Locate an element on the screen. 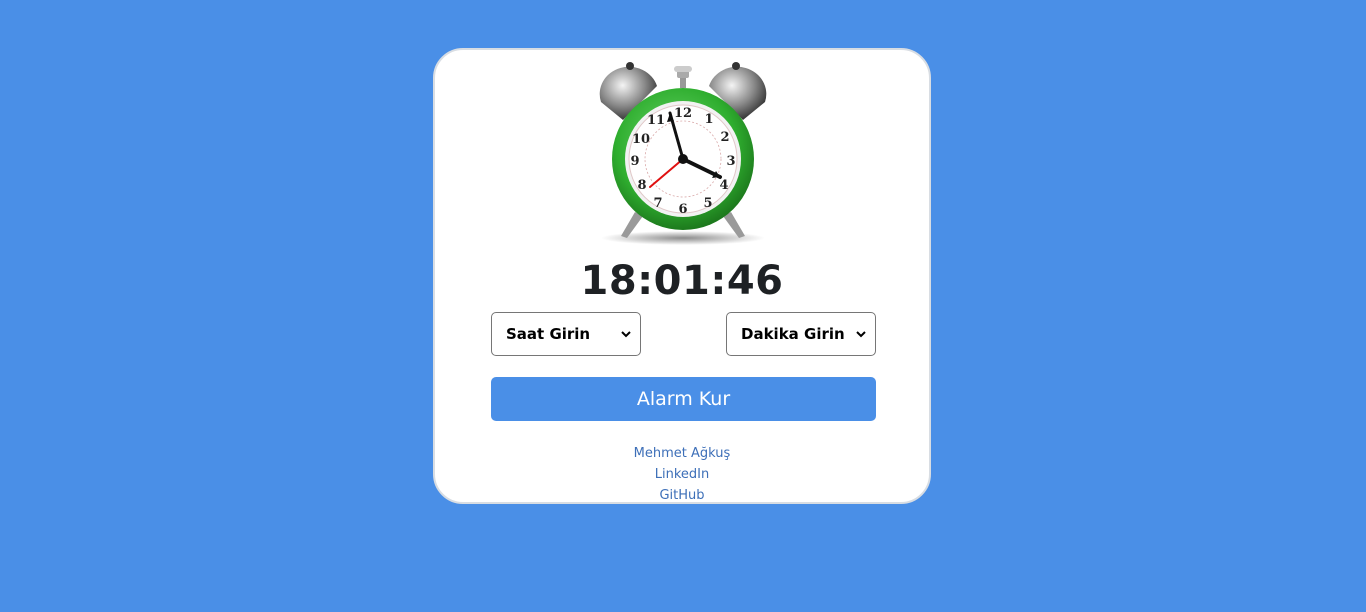 The width and height of the screenshot is (1366, 612). dial-number-2: 2 is located at coordinates (724, 137).